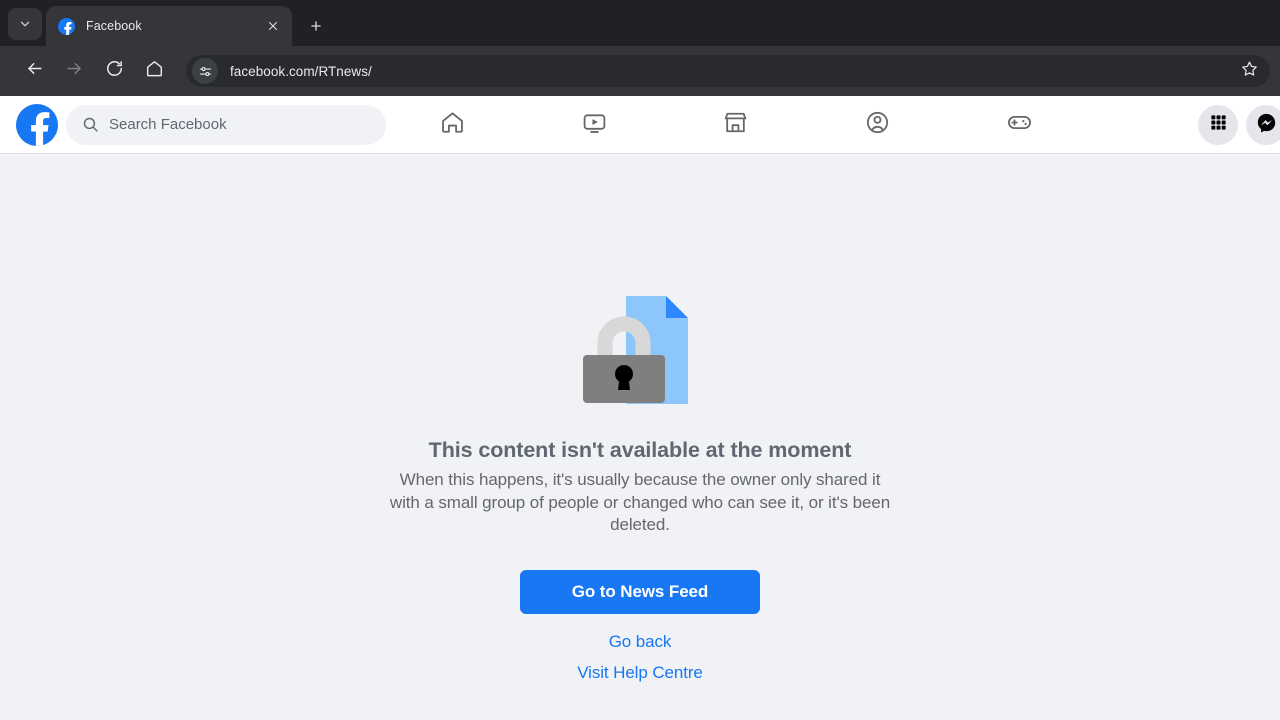 Image resolution: width=1280 pixels, height=720 pixels. I want to click on facebook-navbar: Search Facebook, so click(640, 125).